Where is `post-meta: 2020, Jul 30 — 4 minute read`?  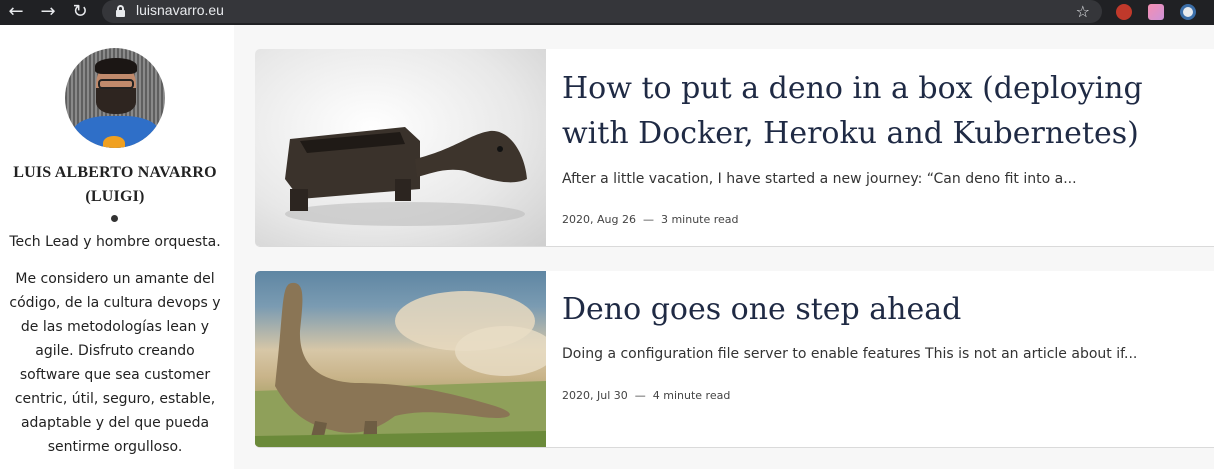
post-meta: 2020, Jul 30 — 4 minute read is located at coordinates (646, 395).